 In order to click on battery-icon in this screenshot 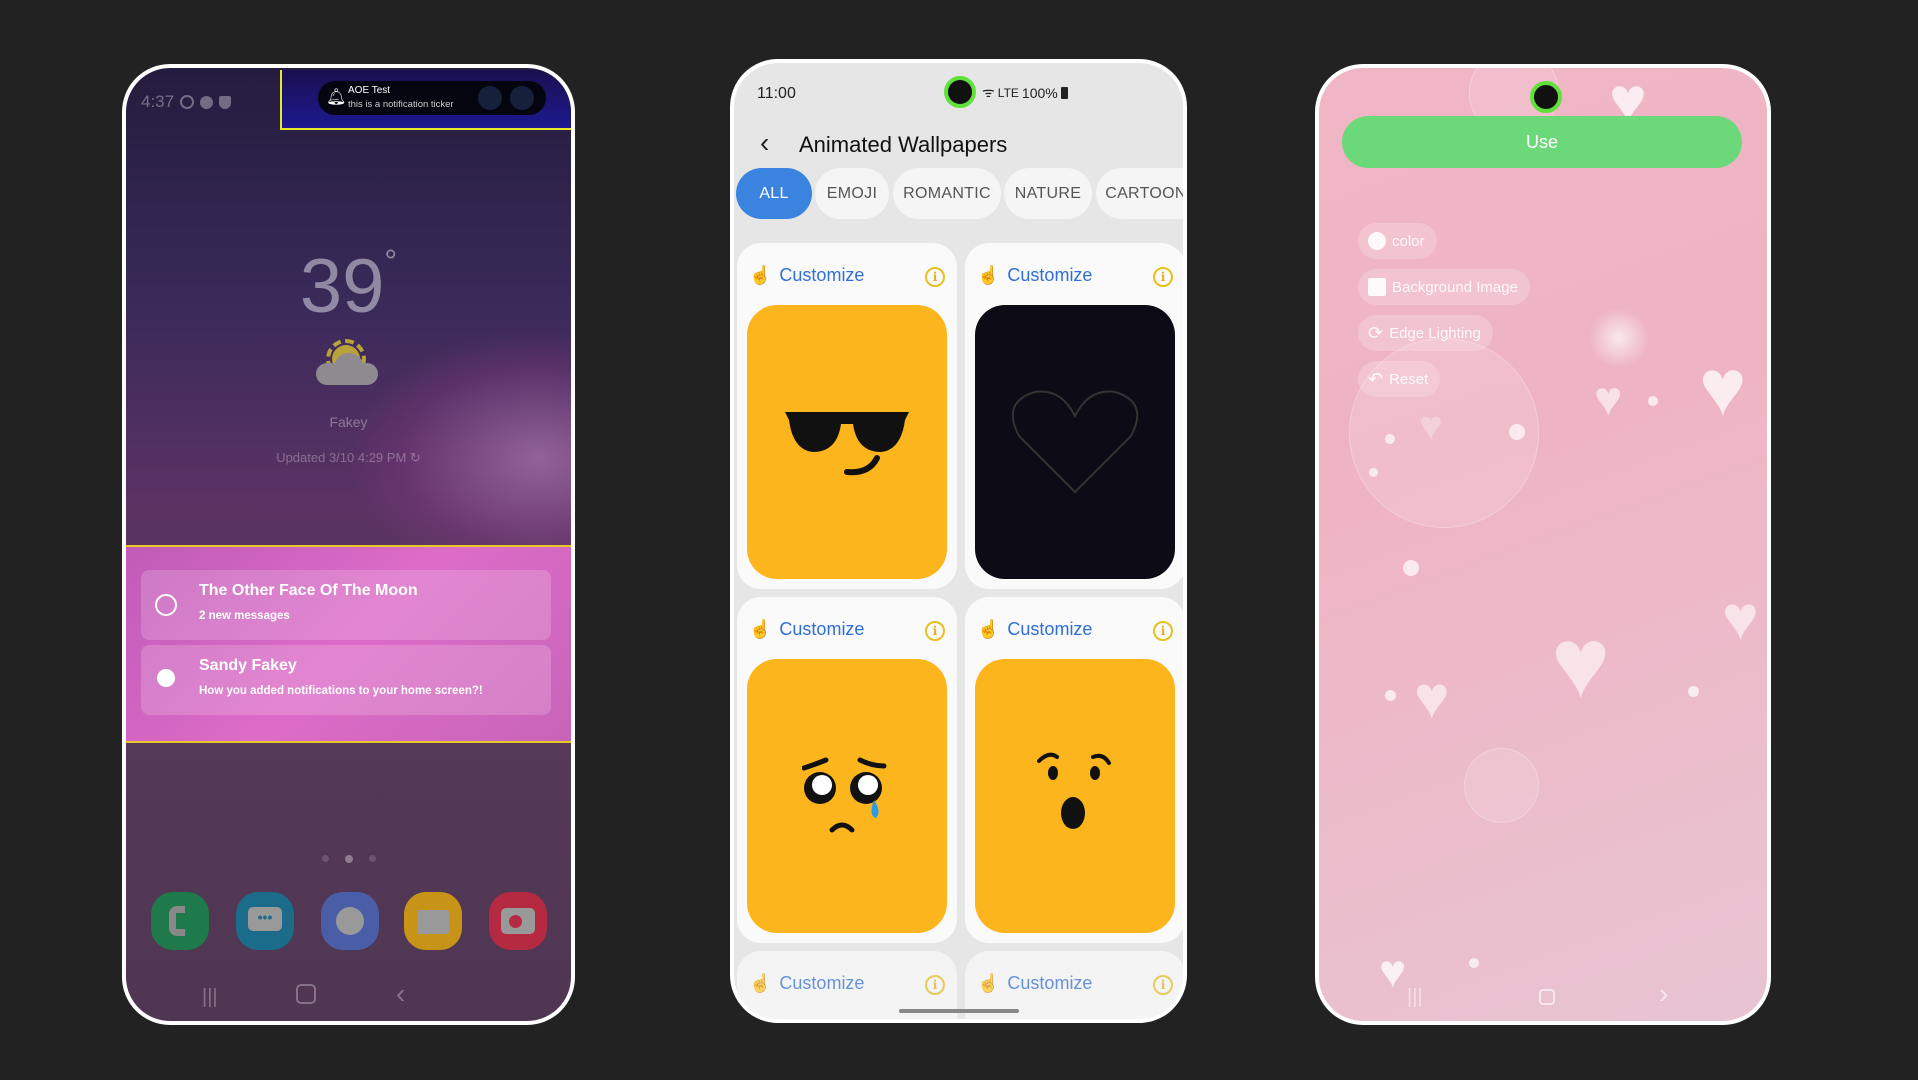, I will do `click(1064, 92)`.